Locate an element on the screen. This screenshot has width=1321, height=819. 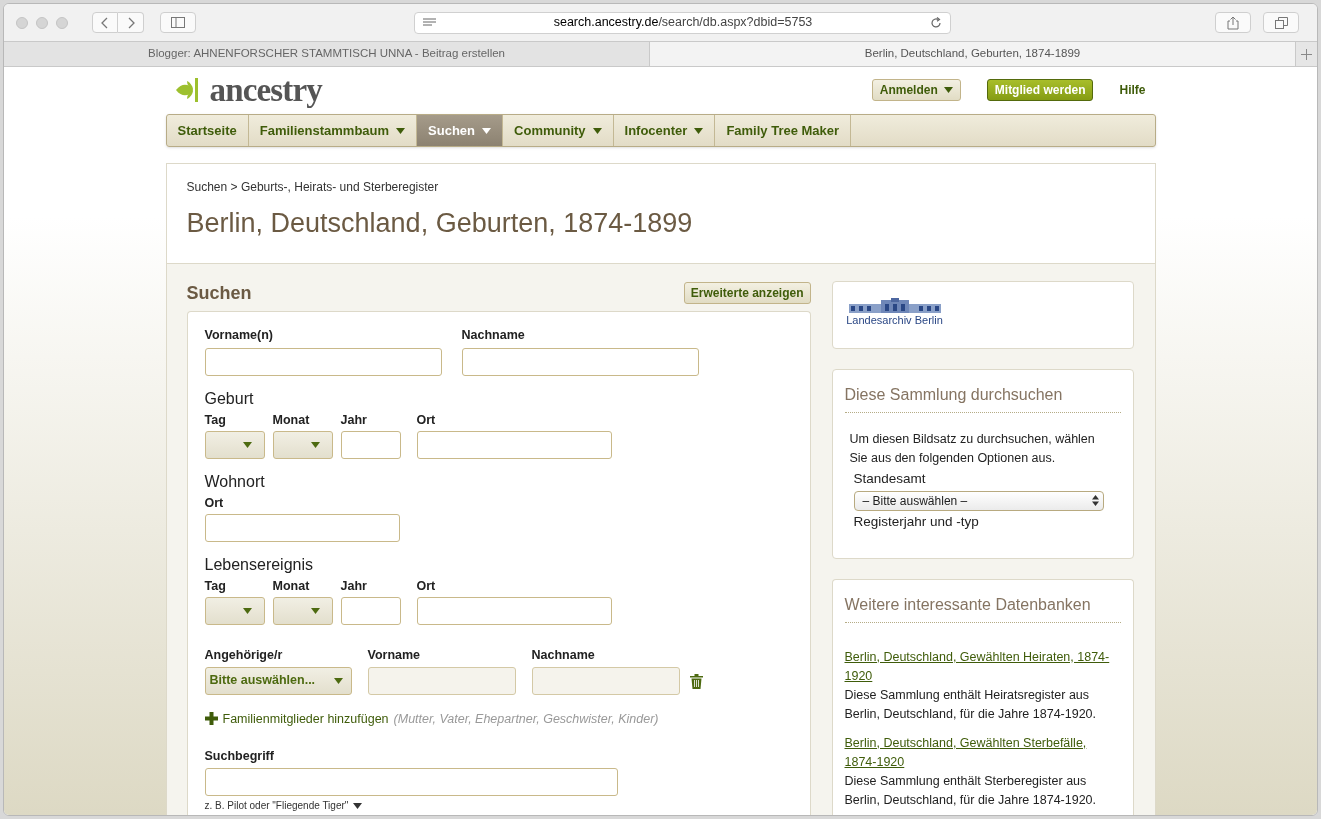
field-label: Vorname(n) is located at coordinates (239, 334).